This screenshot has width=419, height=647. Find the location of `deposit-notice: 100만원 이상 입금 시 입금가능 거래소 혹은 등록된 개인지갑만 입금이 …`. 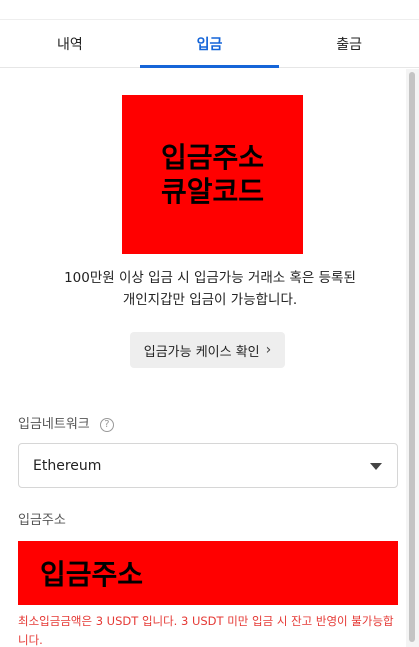

deposit-notice: 100만원 이상 입금 시 입금가능 거래소 혹은 등록된 개인지갑만 입금이 … is located at coordinates (210, 289).